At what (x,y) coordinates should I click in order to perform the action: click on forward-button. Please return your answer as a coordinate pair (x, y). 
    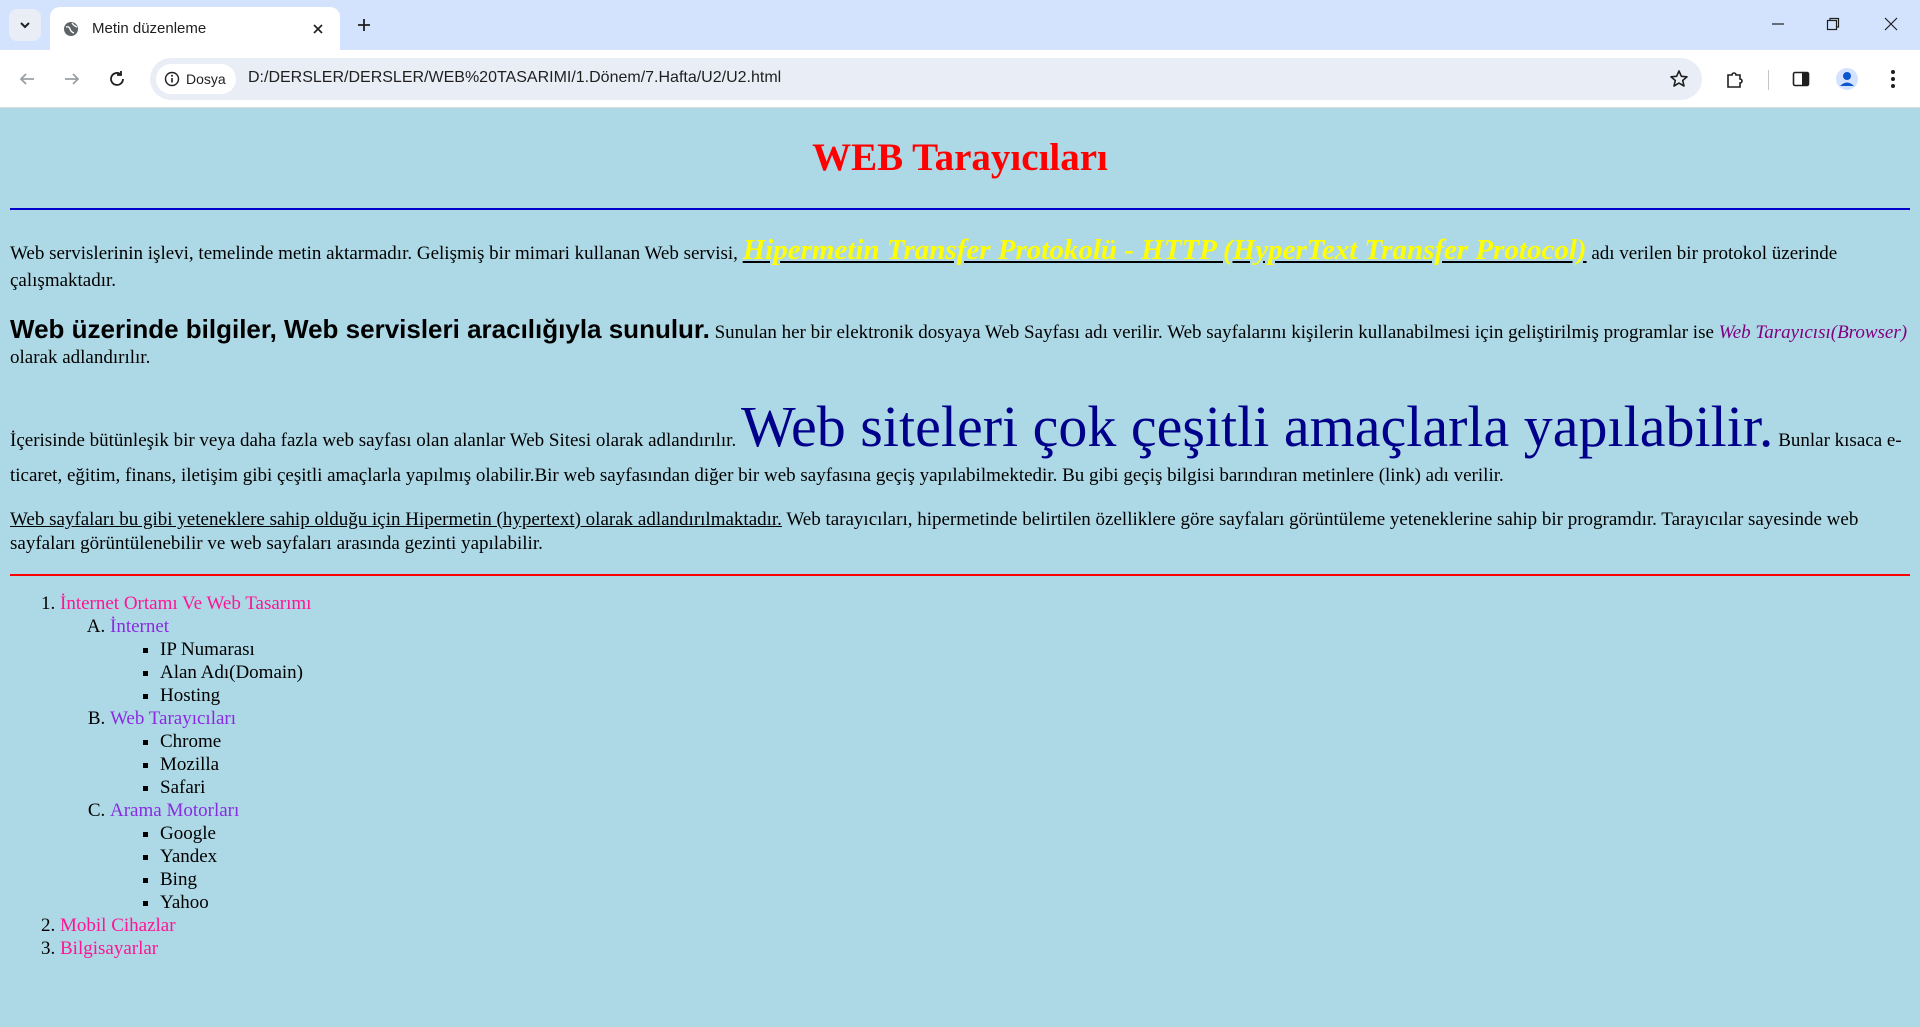
    Looking at the image, I should click on (72, 79).